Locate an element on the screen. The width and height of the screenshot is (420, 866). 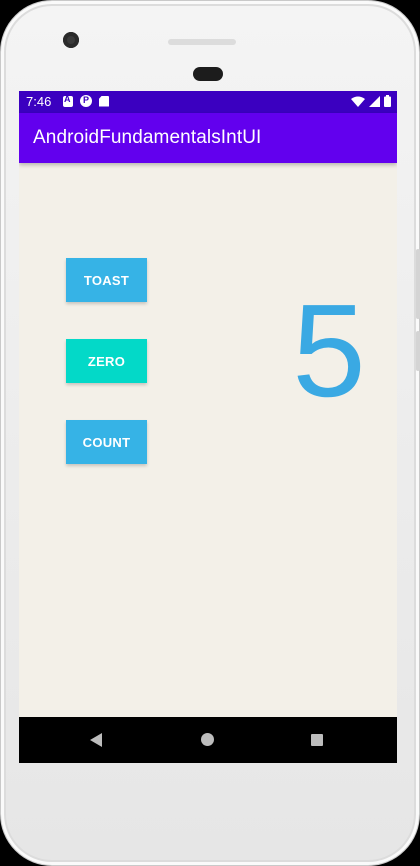
zero-button: ZERO is located at coordinates (106, 361).